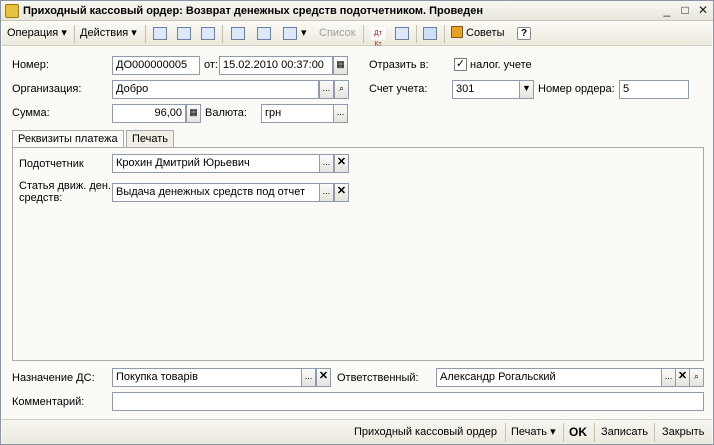 This screenshot has width=714, height=445. Describe the element at coordinates (156, 65) in the screenshot. I see `number-field: ДО000000005` at that location.